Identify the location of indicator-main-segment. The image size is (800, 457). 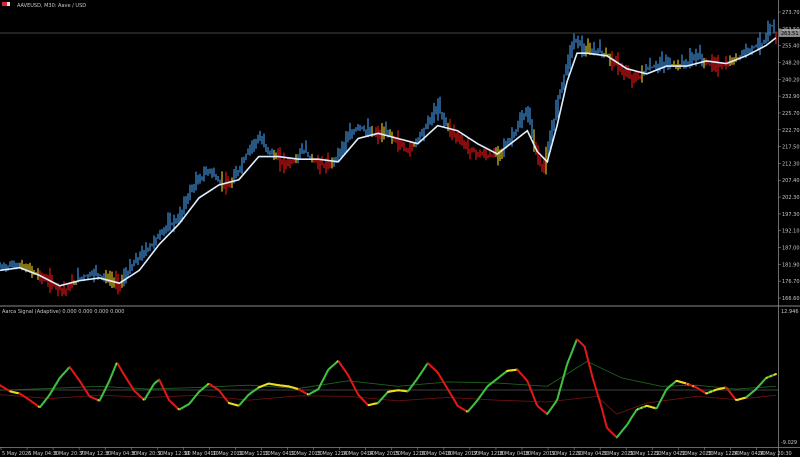
(775, 374).